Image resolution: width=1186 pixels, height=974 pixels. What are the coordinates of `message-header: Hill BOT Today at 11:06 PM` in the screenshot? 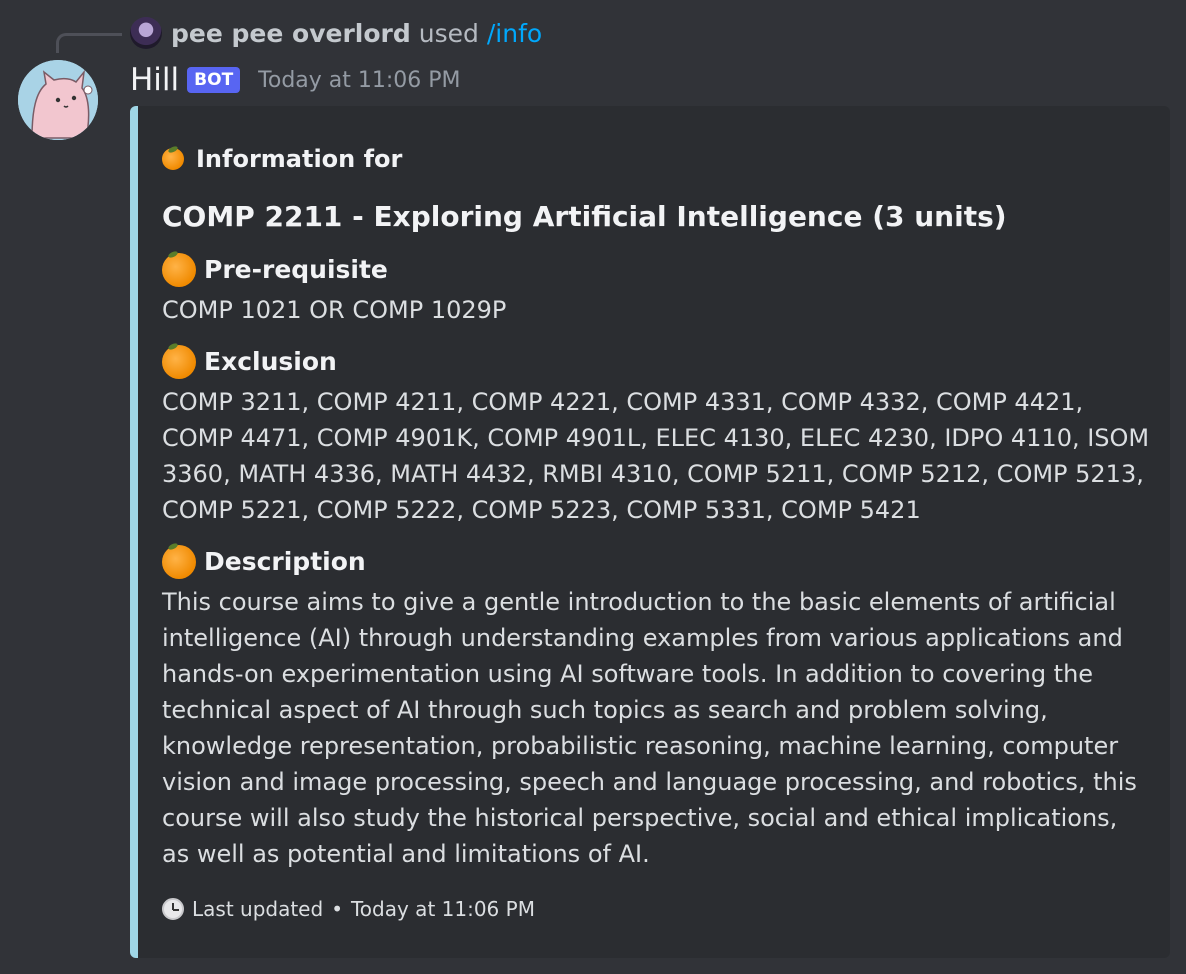 It's located at (295, 80).